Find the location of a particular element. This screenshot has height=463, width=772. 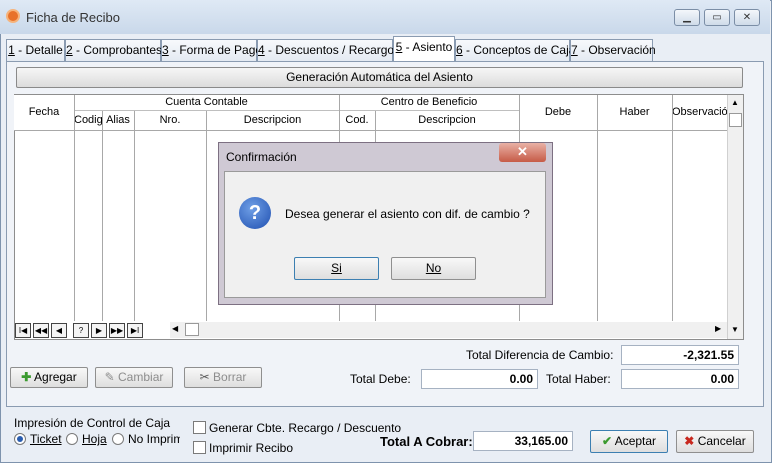

tab-conceptos-de-caja: 6 - Conceptos de Caja is located at coordinates (515, 50).